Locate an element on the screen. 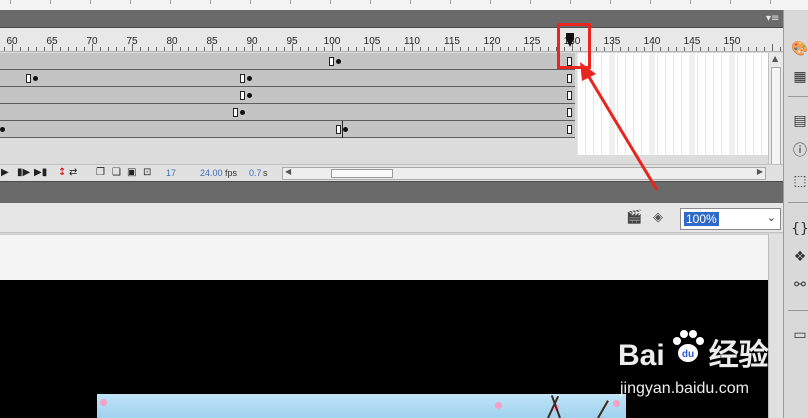  edit-symbols-icon: ◈ is located at coordinates (658, 217).